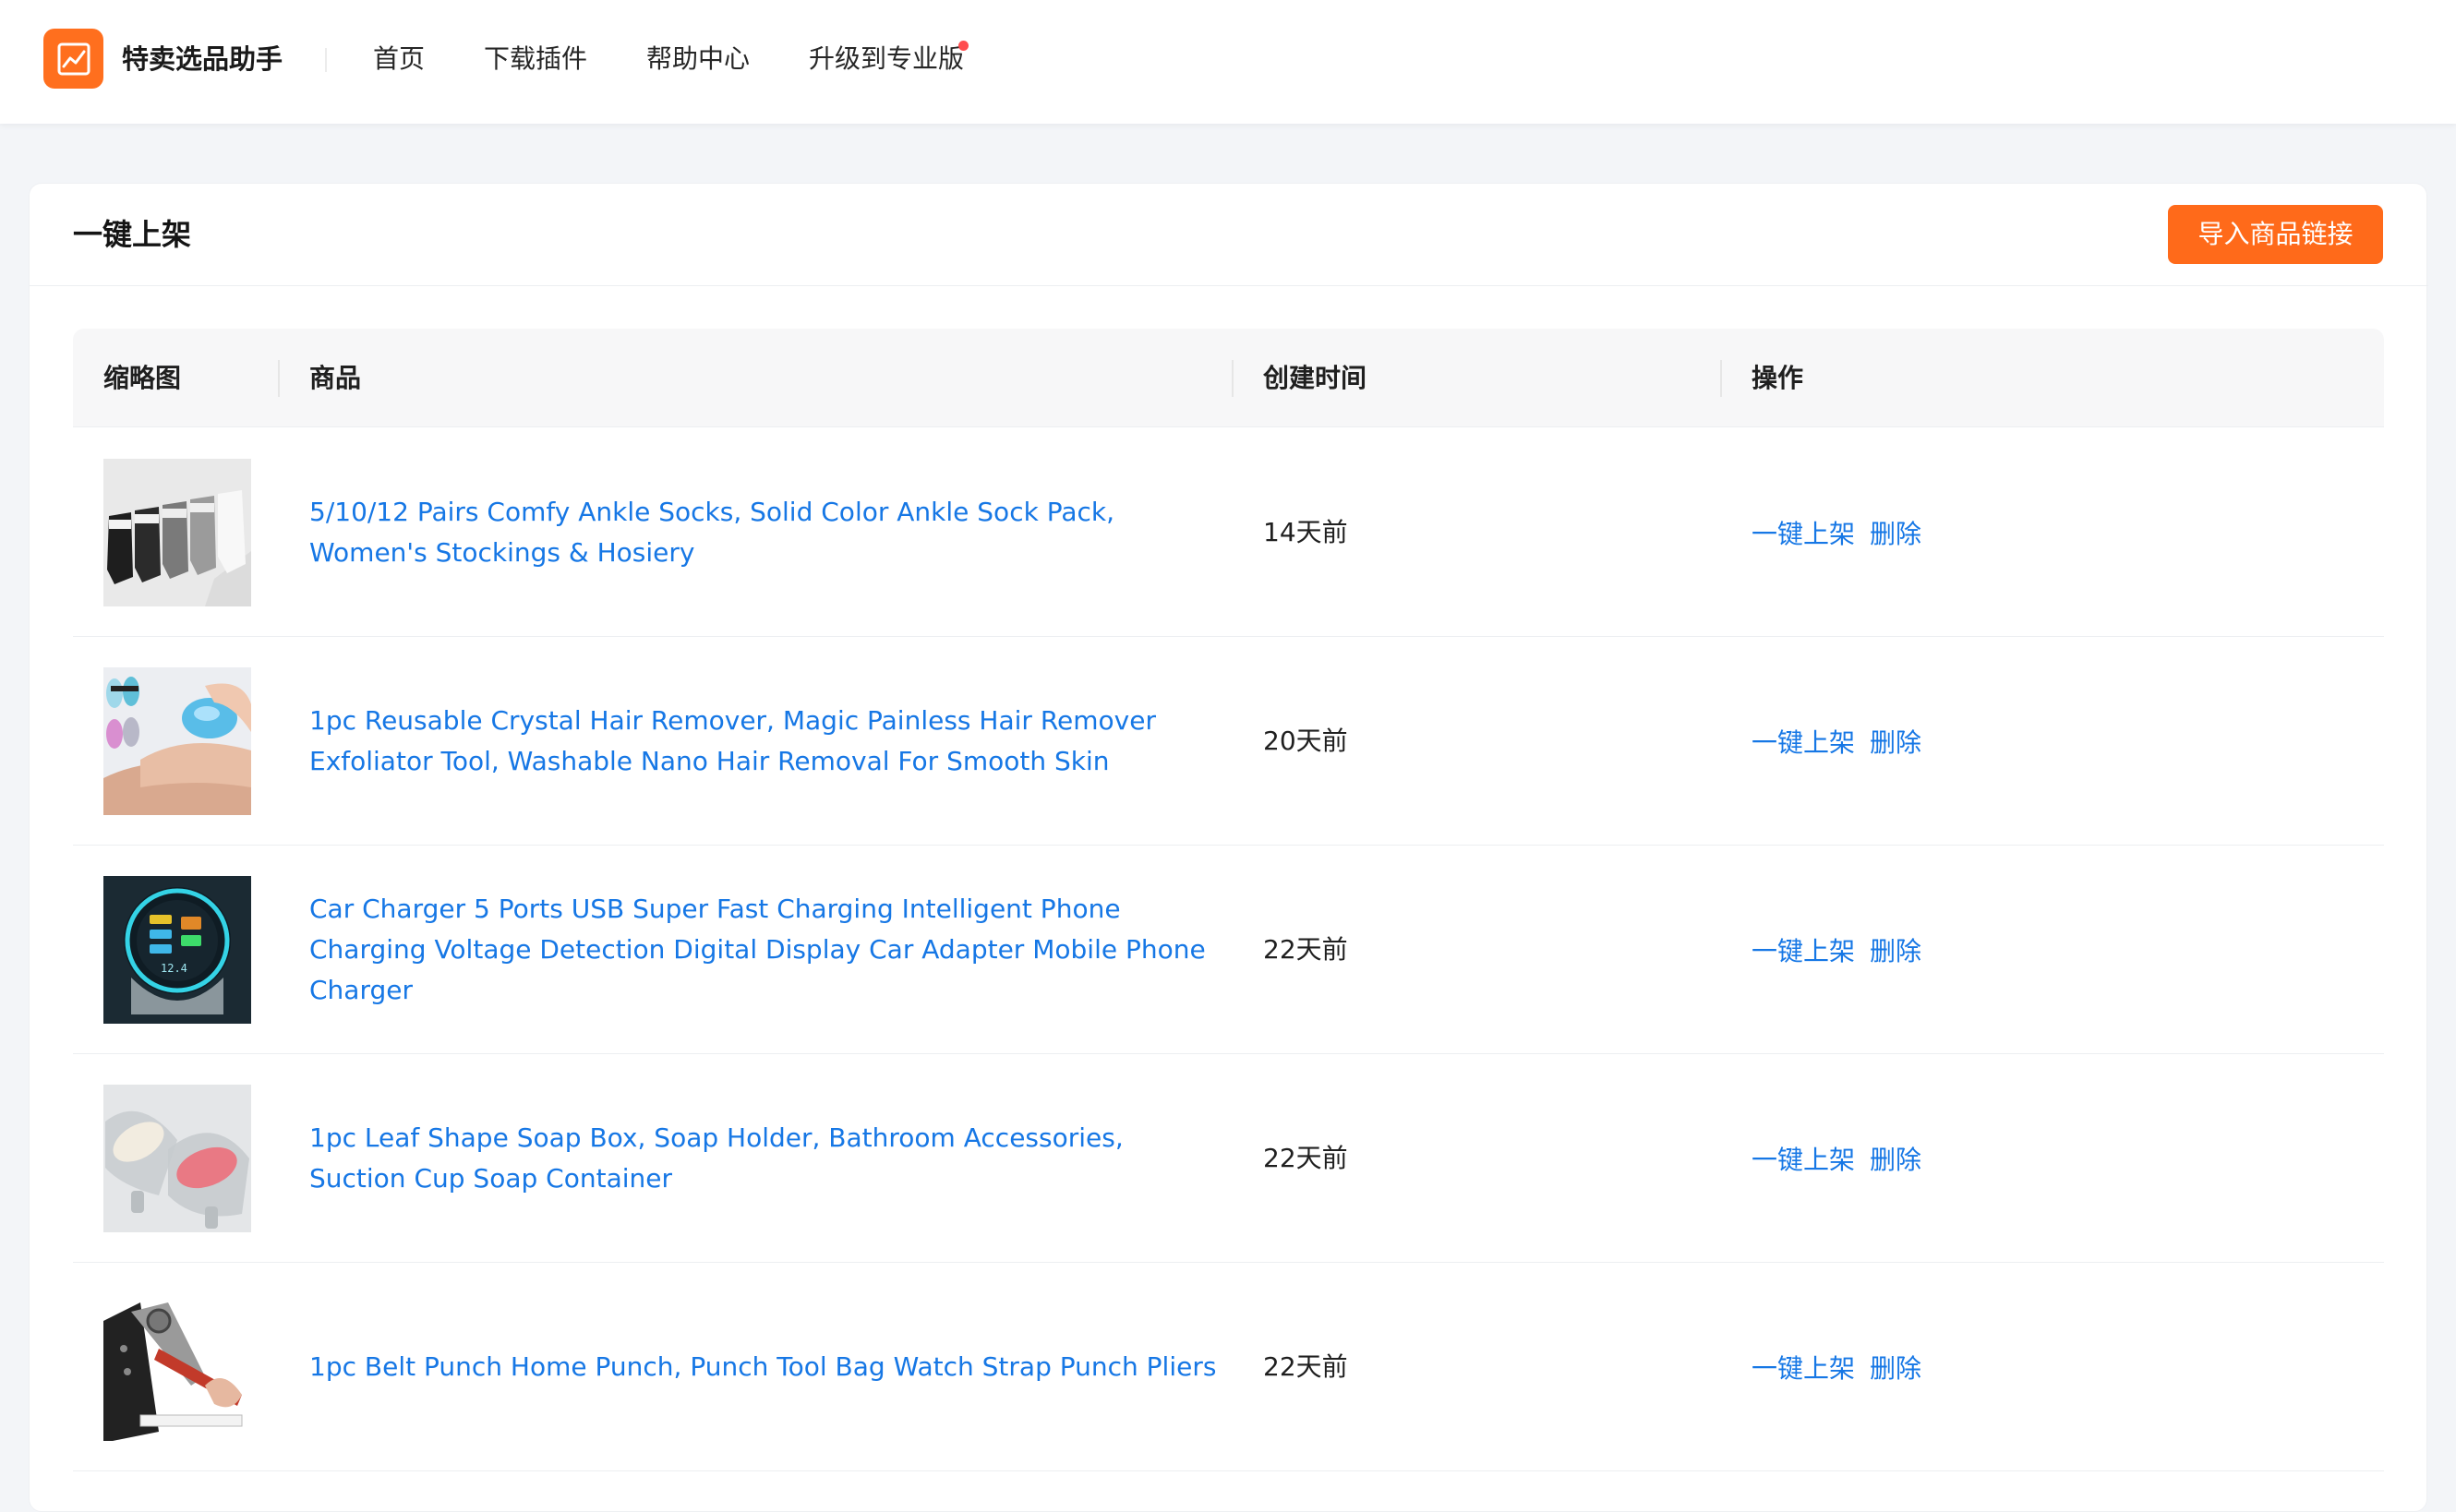 Image resolution: width=2456 pixels, height=1512 pixels. What do you see at coordinates (698, 59) in the screenshot?
I see `nav-item-help-center: 帮助中心` at bounding box center [698, 59].